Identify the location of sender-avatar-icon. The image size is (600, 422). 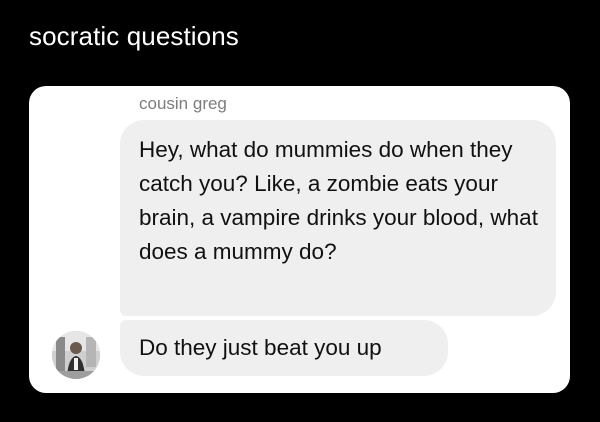
(76, 355).